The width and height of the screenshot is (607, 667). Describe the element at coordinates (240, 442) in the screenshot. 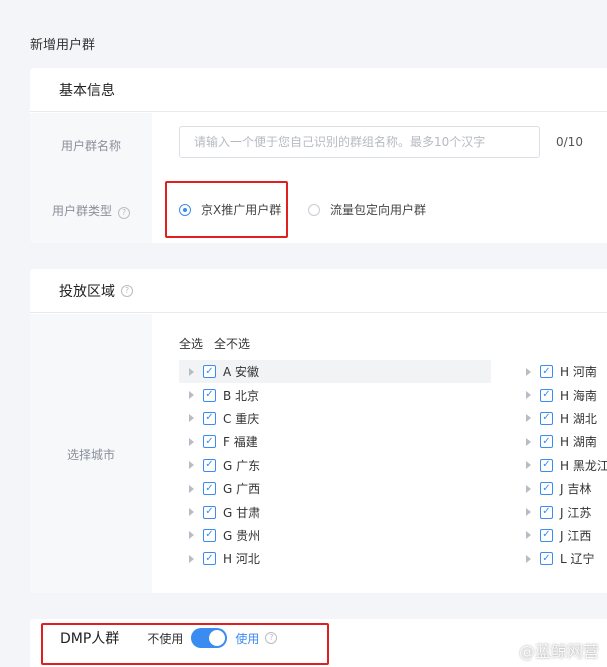

I see `province-label: F 福建` at that location.